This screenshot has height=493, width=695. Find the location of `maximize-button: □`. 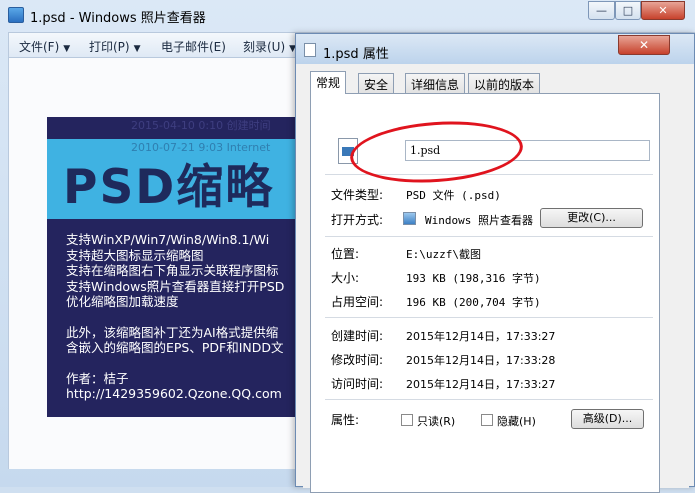

maximize-button: □ is located at coordinates (628, 10).